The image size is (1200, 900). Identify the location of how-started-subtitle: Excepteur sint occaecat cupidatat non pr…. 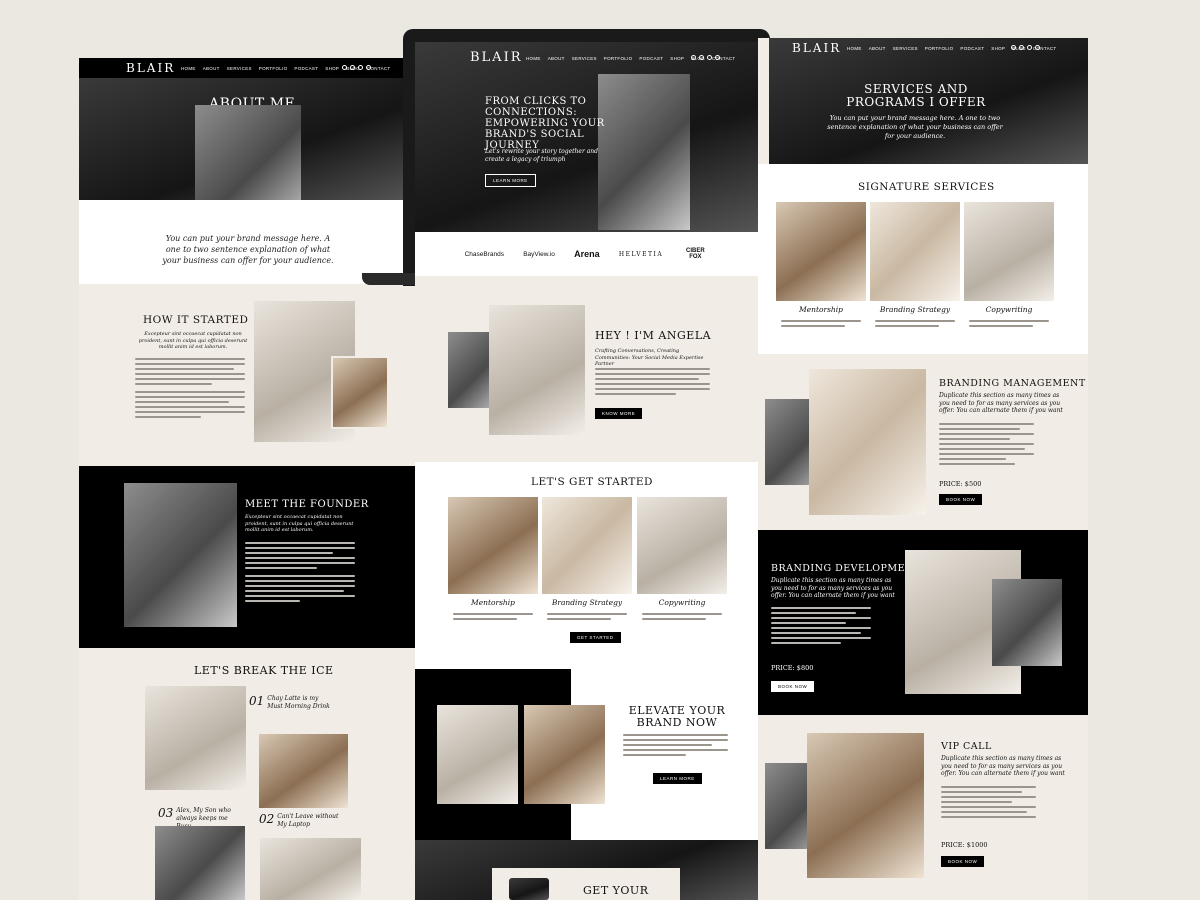
(193, 340).